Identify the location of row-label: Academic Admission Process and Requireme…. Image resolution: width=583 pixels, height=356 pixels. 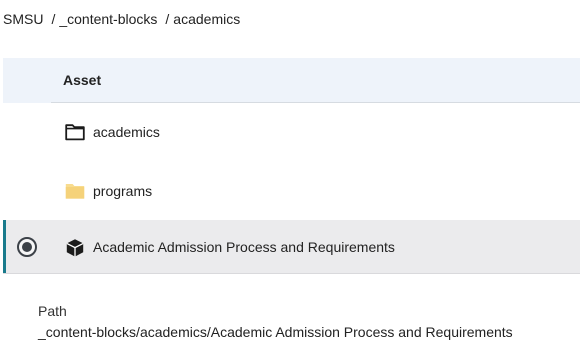
(244, 247).